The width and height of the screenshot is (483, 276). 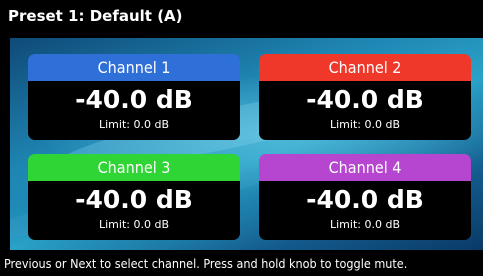 What do you see at coordinates (134, 99) in the screenshot?
I see `channel-1-level: -40.0 dB` at bounding box center [134, 99].